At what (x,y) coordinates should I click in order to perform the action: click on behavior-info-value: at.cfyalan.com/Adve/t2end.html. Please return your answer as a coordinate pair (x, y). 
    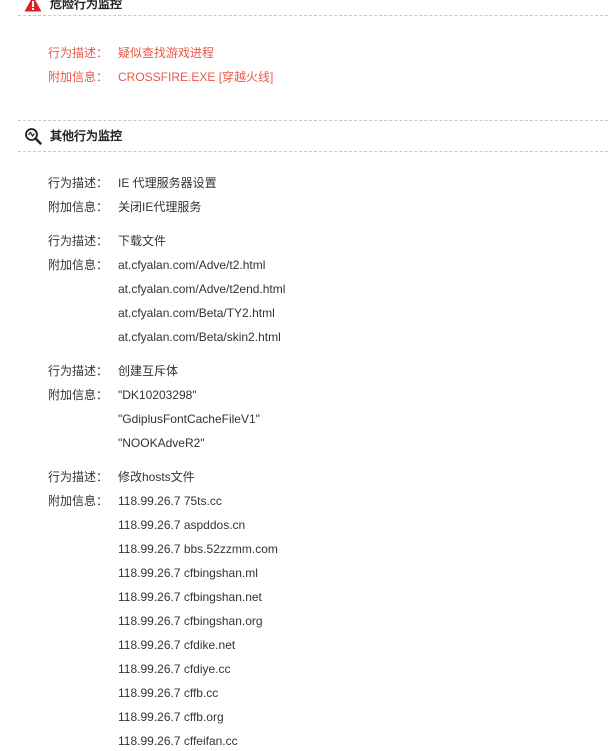
    Looking at the image, I should click on (202, 289).